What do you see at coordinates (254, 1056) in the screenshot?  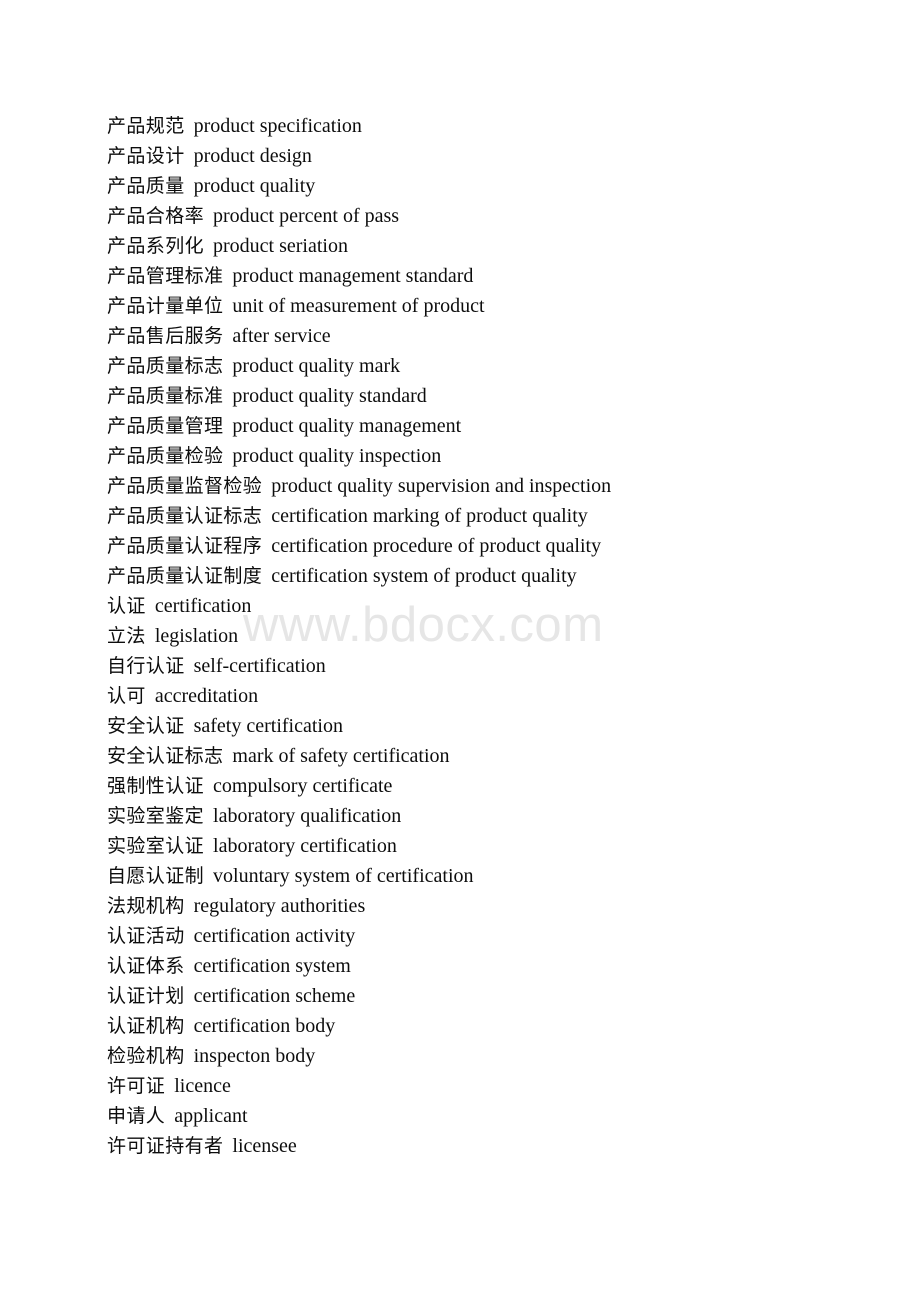 I see `term-target-english: inspecton body` at bounding box center [254, 1056].